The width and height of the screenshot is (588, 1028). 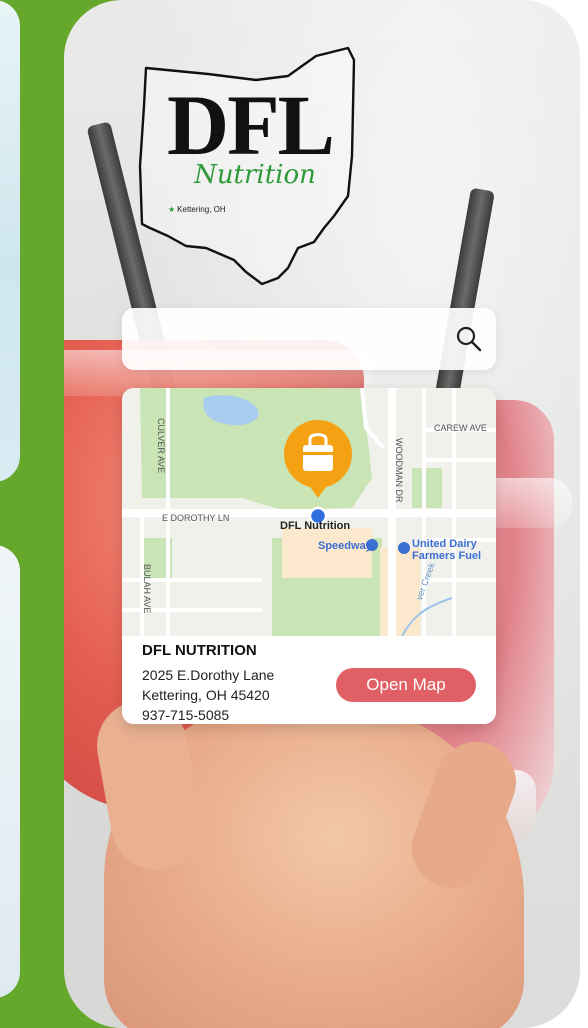 I want to click on poi-udf-line2: Farmers Fuel, so click(x=447, y=556).